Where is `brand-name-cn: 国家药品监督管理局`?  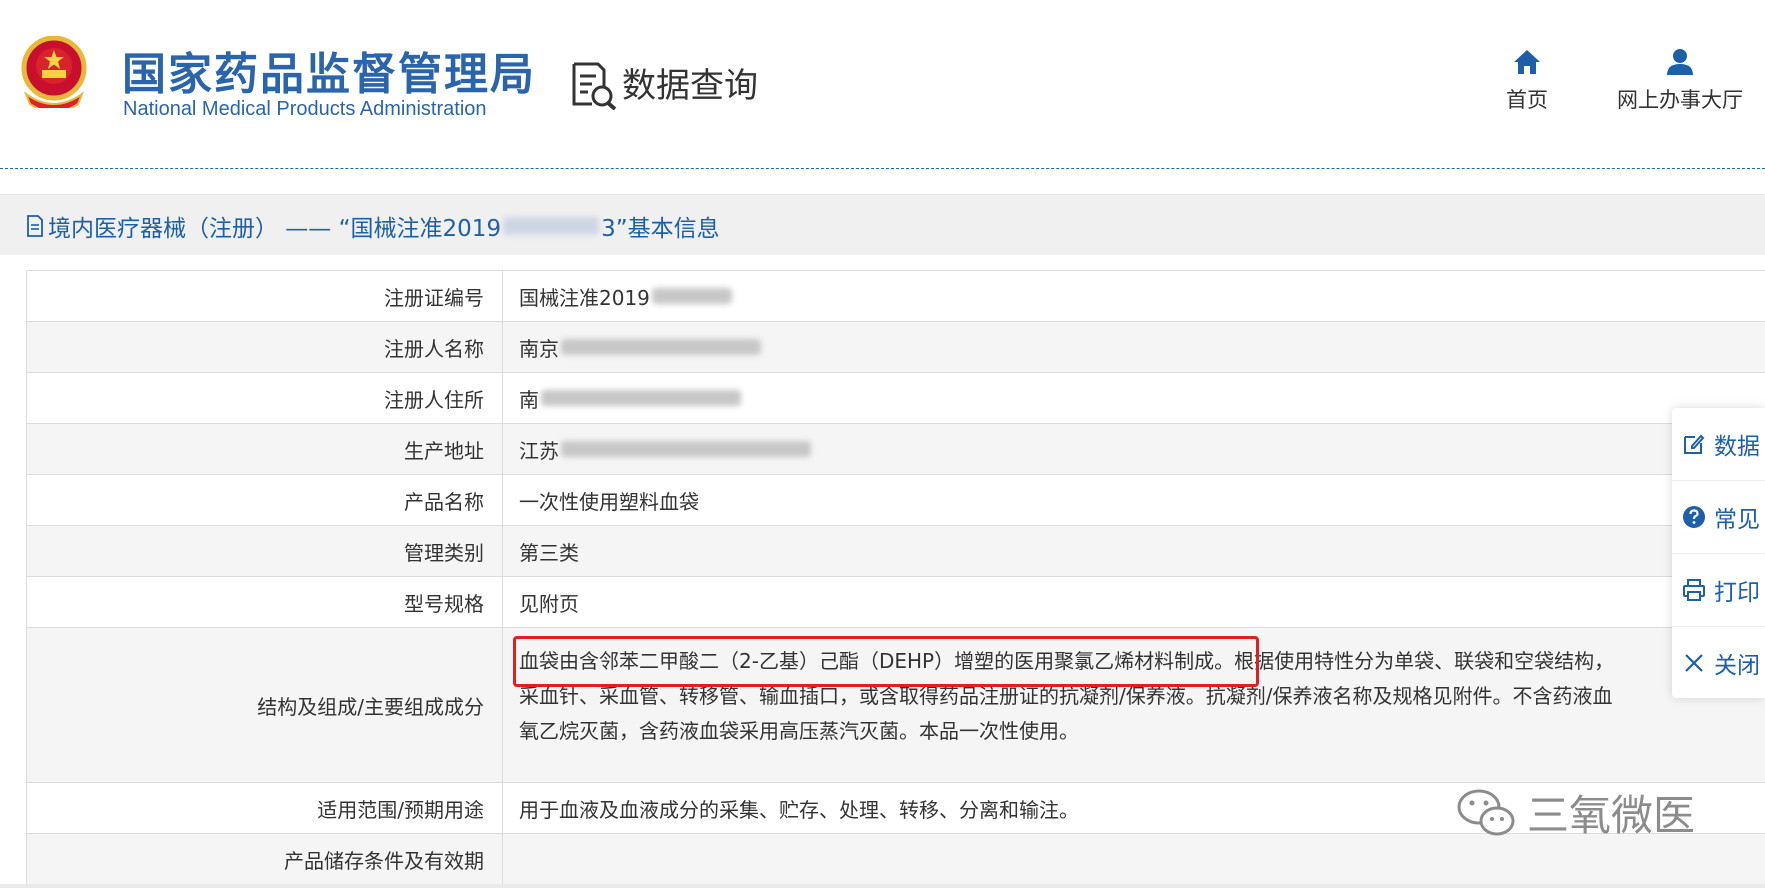 brand-name-cn: 国家药品监督管理局 is located at coordinates (329, 74).